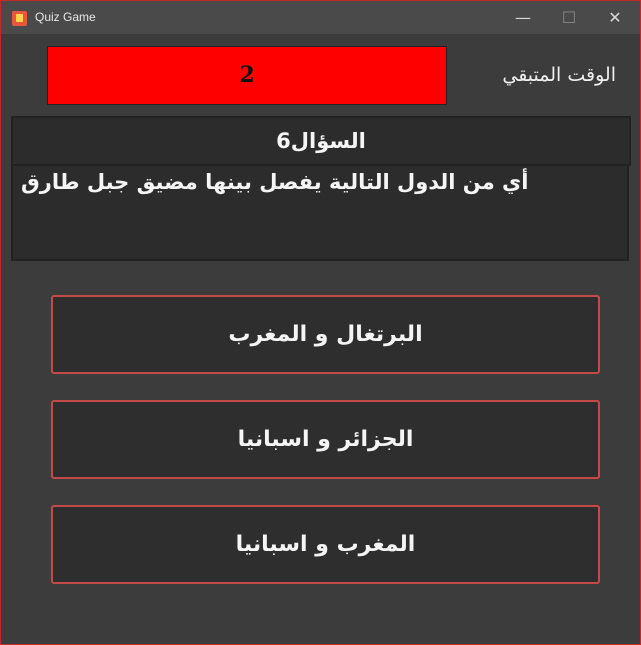 The height and width of the screenshot is (645, 641). Describe the element at coordinates (325, 439) in the screenshot. I see `answer-button-2: الجزائر و اسبانيا` at that location.